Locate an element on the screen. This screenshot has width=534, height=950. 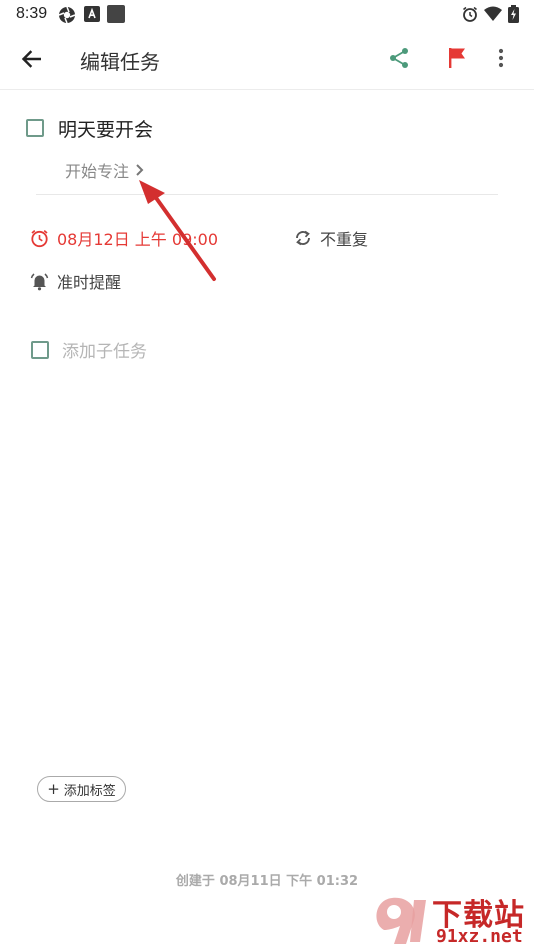
bell-icon is located at coordinates (39, 281).